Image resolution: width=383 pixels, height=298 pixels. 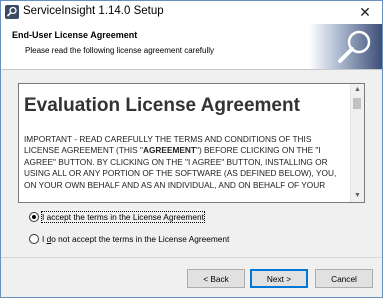 What do you see at coordinates (344, 278) in the screenshot?
I see `cancel-button: Cancel` at bounding box center [344, 278].